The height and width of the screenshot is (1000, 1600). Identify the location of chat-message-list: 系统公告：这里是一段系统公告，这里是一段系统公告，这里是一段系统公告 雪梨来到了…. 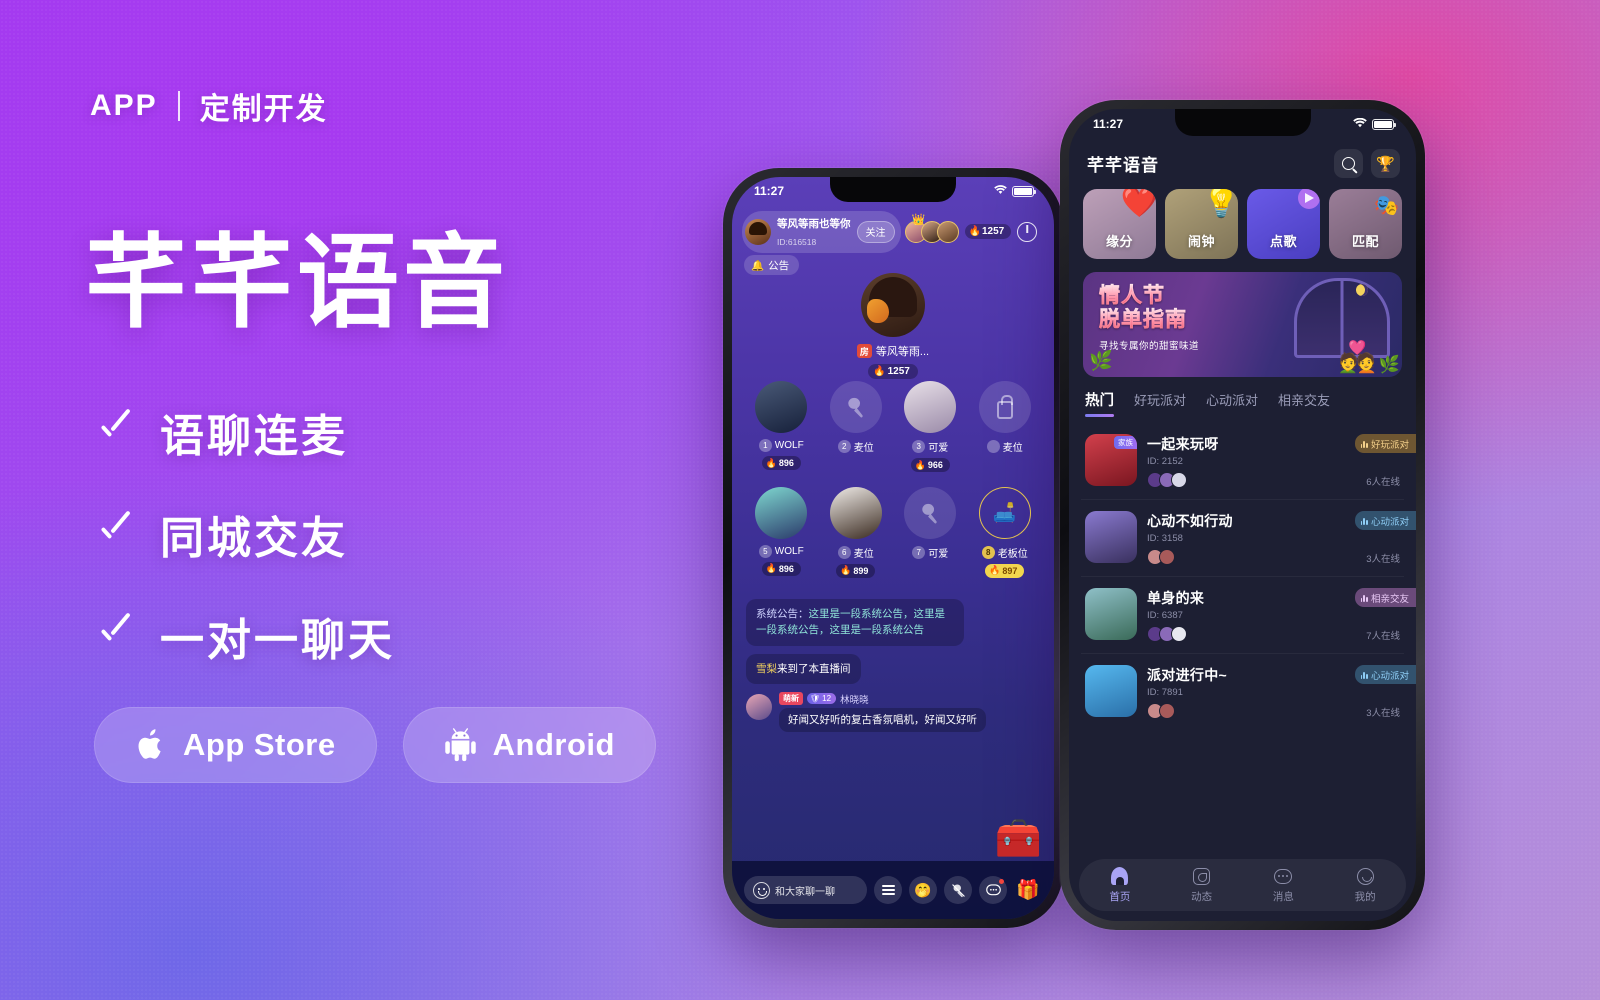
(893, 665).